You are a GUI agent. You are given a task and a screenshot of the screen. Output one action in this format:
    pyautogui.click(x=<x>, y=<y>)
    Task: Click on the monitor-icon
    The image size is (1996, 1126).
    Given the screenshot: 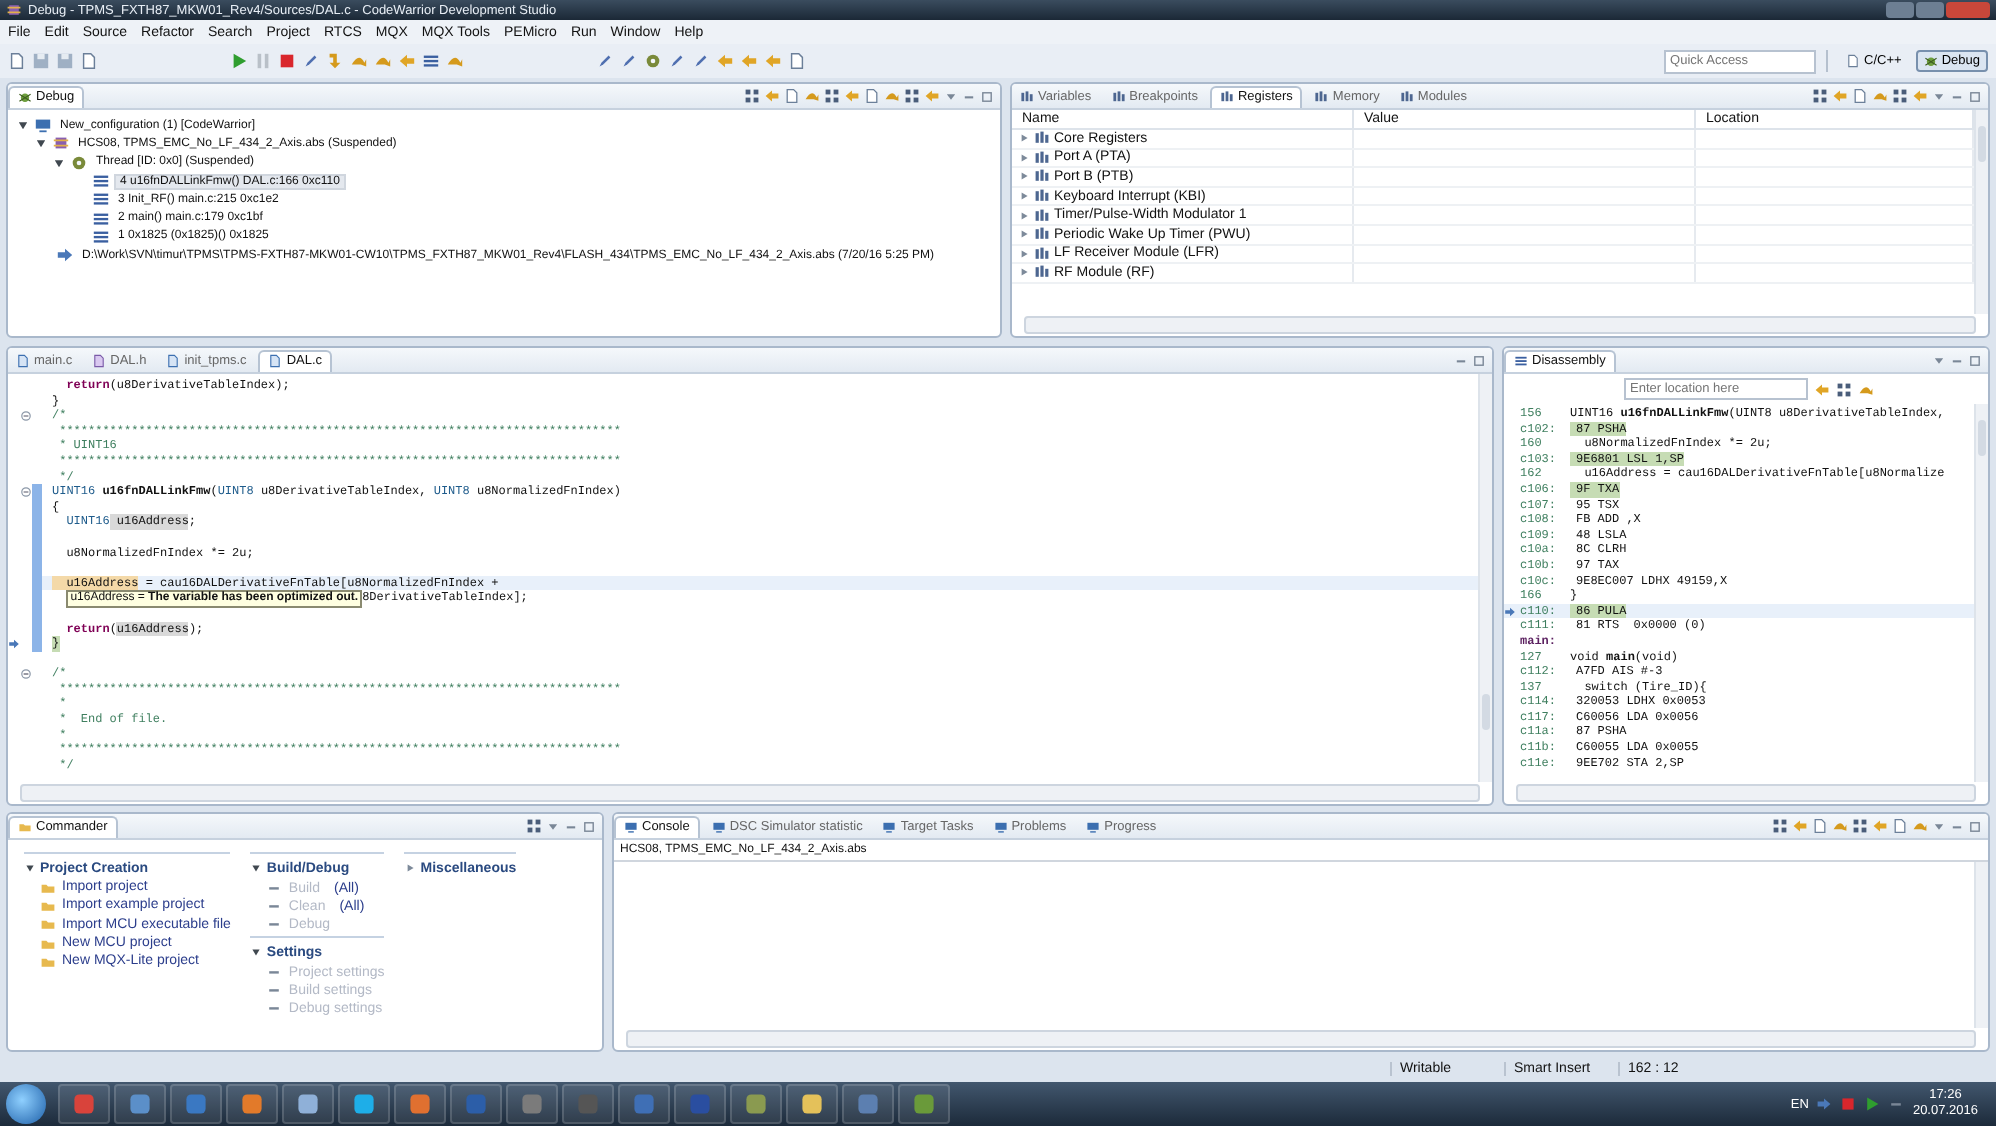 What is the action you would take?
    pyautogui.click(x=43, y=125)
    